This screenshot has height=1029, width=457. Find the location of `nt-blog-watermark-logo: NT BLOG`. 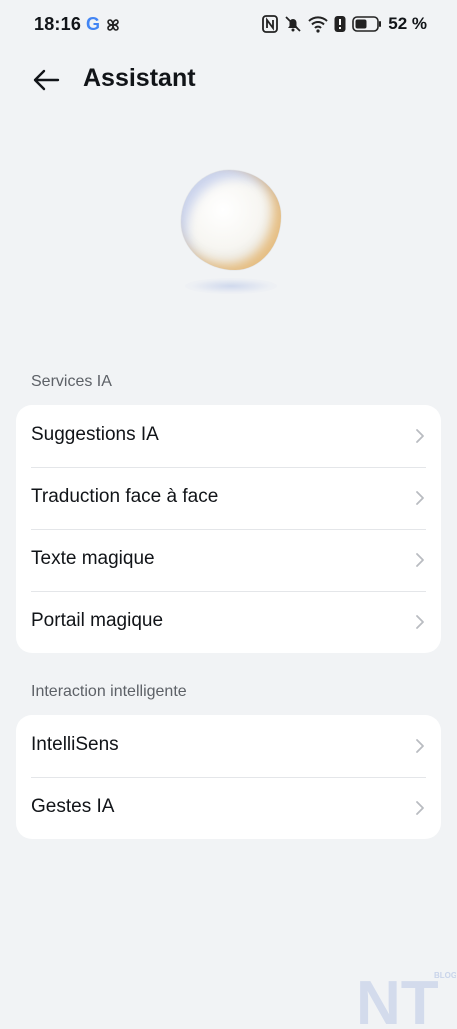

nt-blog-watermark-logo: NT BLOG is located at coordinates (406, 997).